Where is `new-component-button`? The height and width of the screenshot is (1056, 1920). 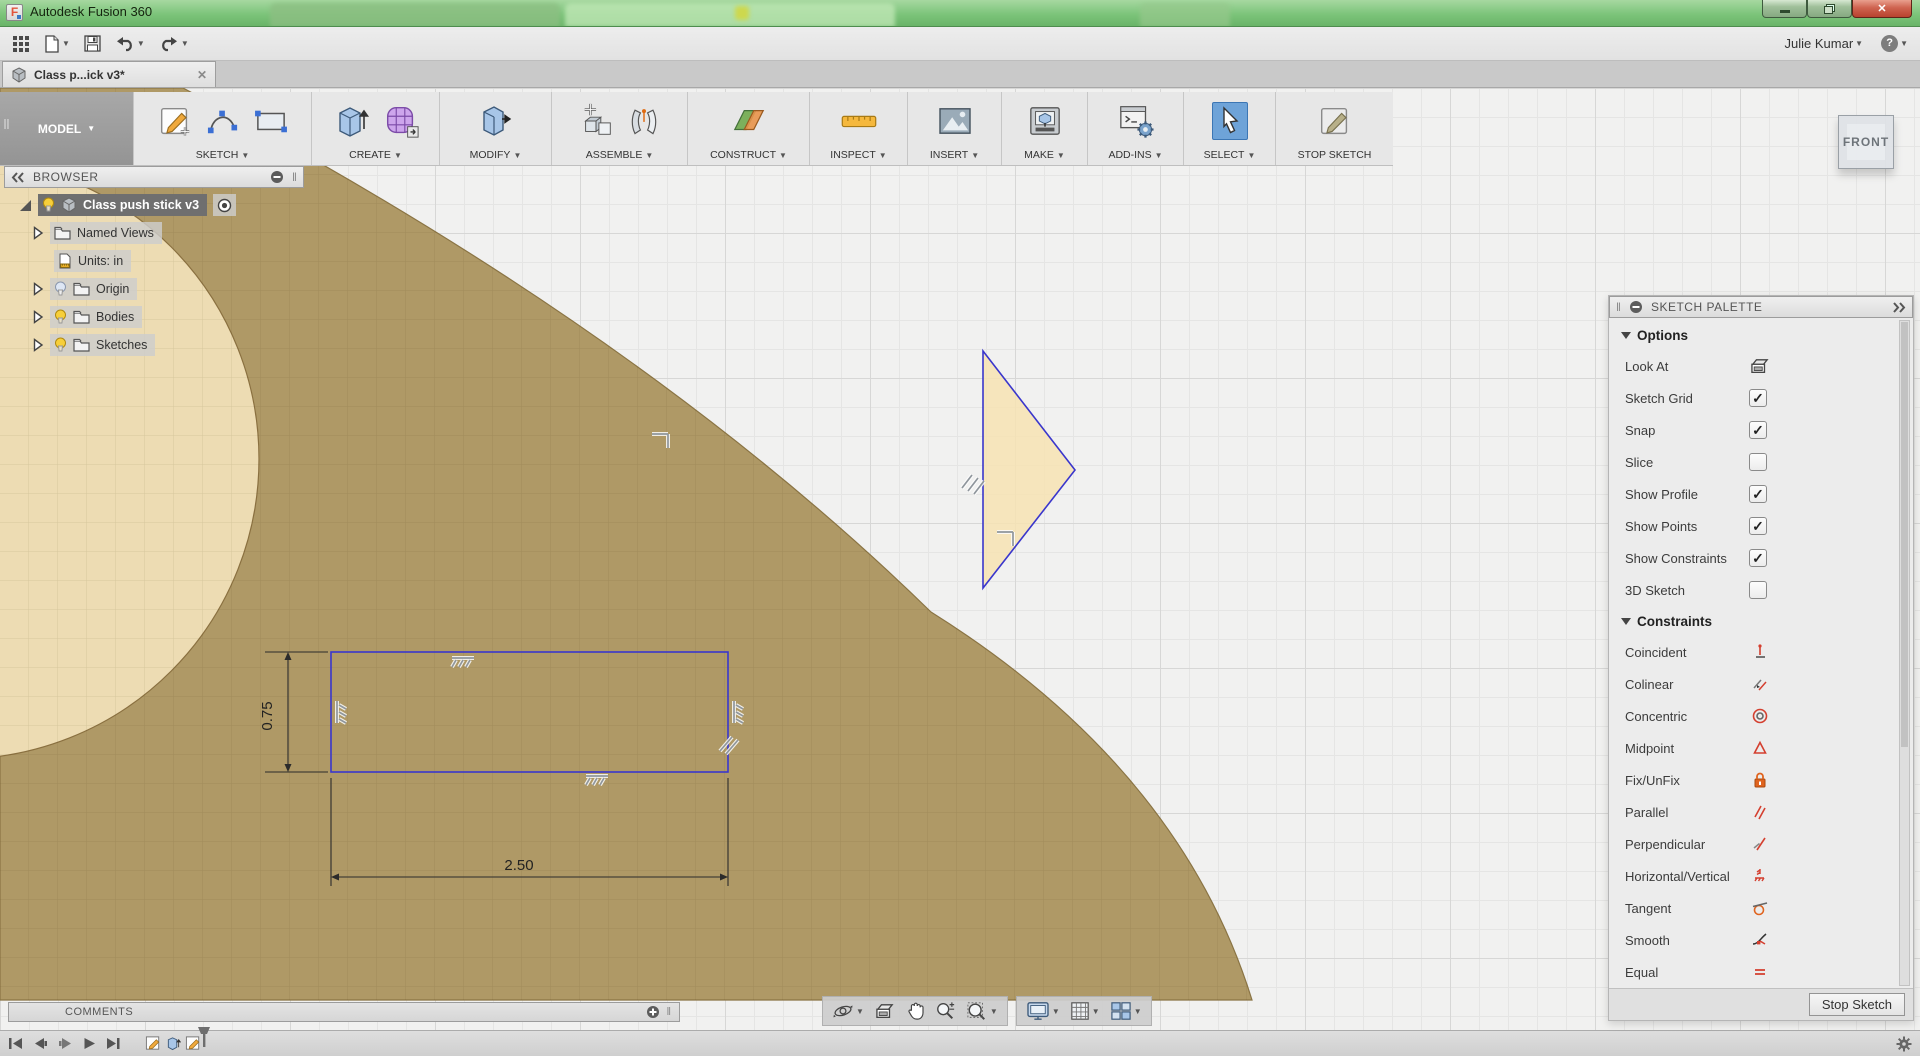
new-component-button is located at coordinates (597, 121).